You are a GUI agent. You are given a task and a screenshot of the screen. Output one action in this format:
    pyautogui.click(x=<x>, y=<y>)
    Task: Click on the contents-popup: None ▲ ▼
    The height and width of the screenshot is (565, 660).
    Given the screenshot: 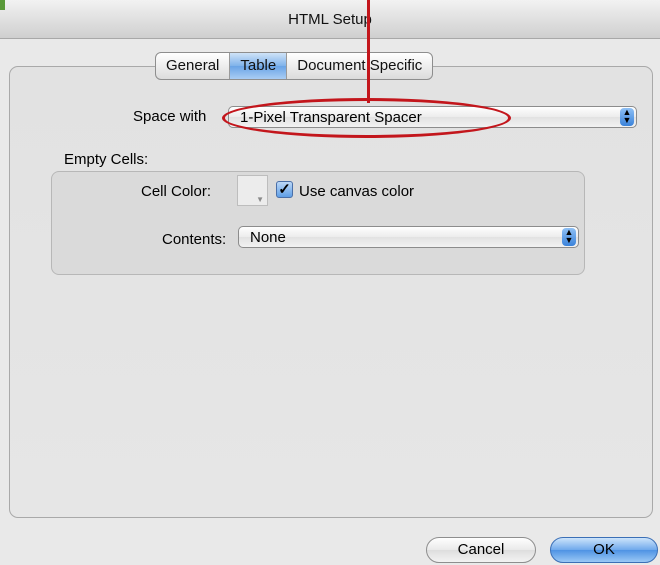 What is the action you would take?
    pyautogui.click(x=408, y=237)
    